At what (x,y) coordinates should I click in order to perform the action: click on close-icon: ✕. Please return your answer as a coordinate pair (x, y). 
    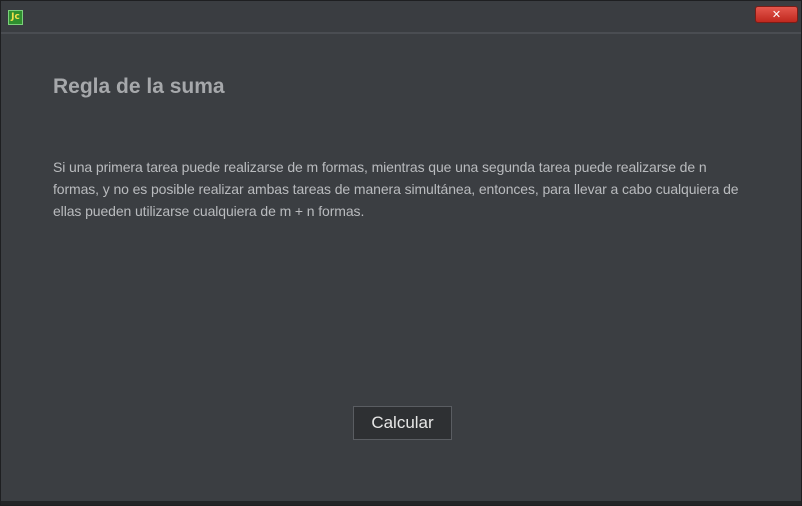
    Looking at the image, I should click on (776, 14).